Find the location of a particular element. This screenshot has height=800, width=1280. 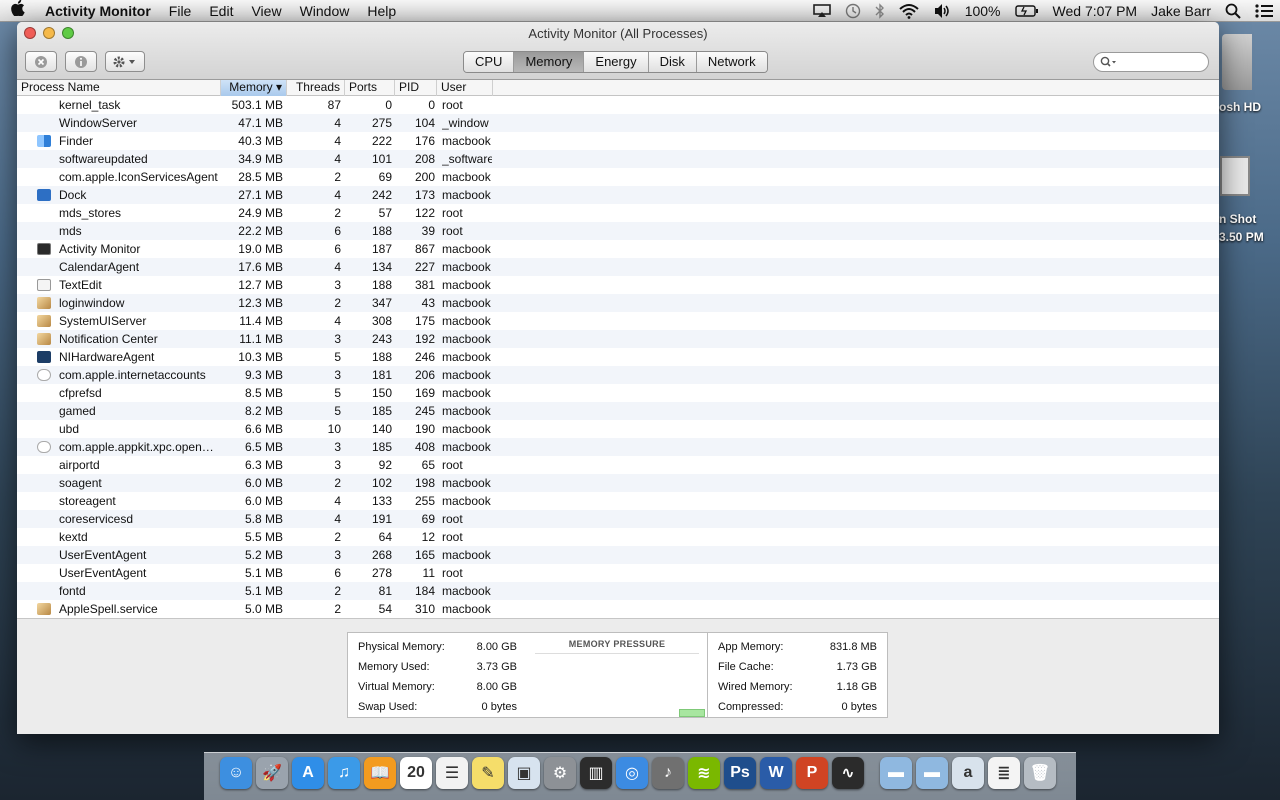

process-memory: 6.6 MB is located at coordinates (263, 429).